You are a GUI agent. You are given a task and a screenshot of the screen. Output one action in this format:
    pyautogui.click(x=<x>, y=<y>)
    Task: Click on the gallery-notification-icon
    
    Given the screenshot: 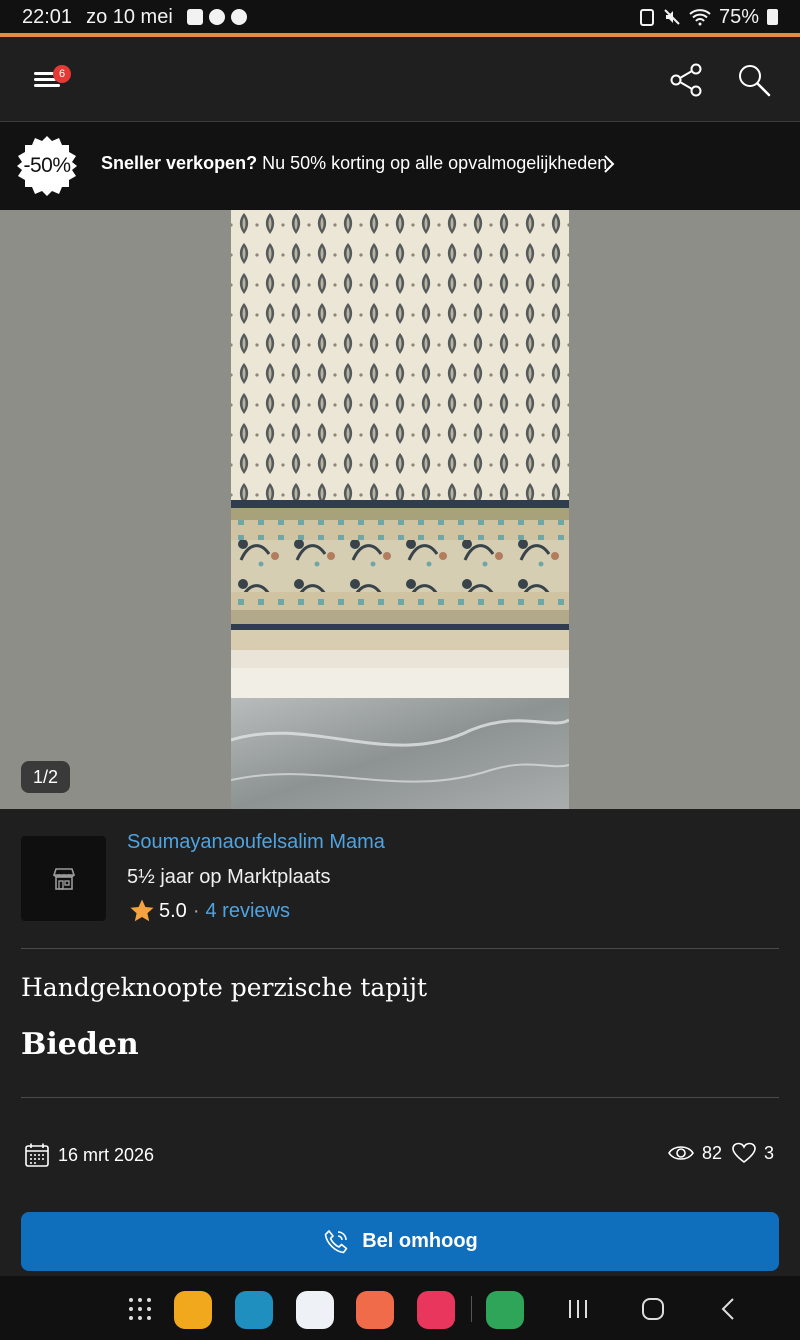 What is the action you would take?
    pyautogui.click(x=194, y=17)
    